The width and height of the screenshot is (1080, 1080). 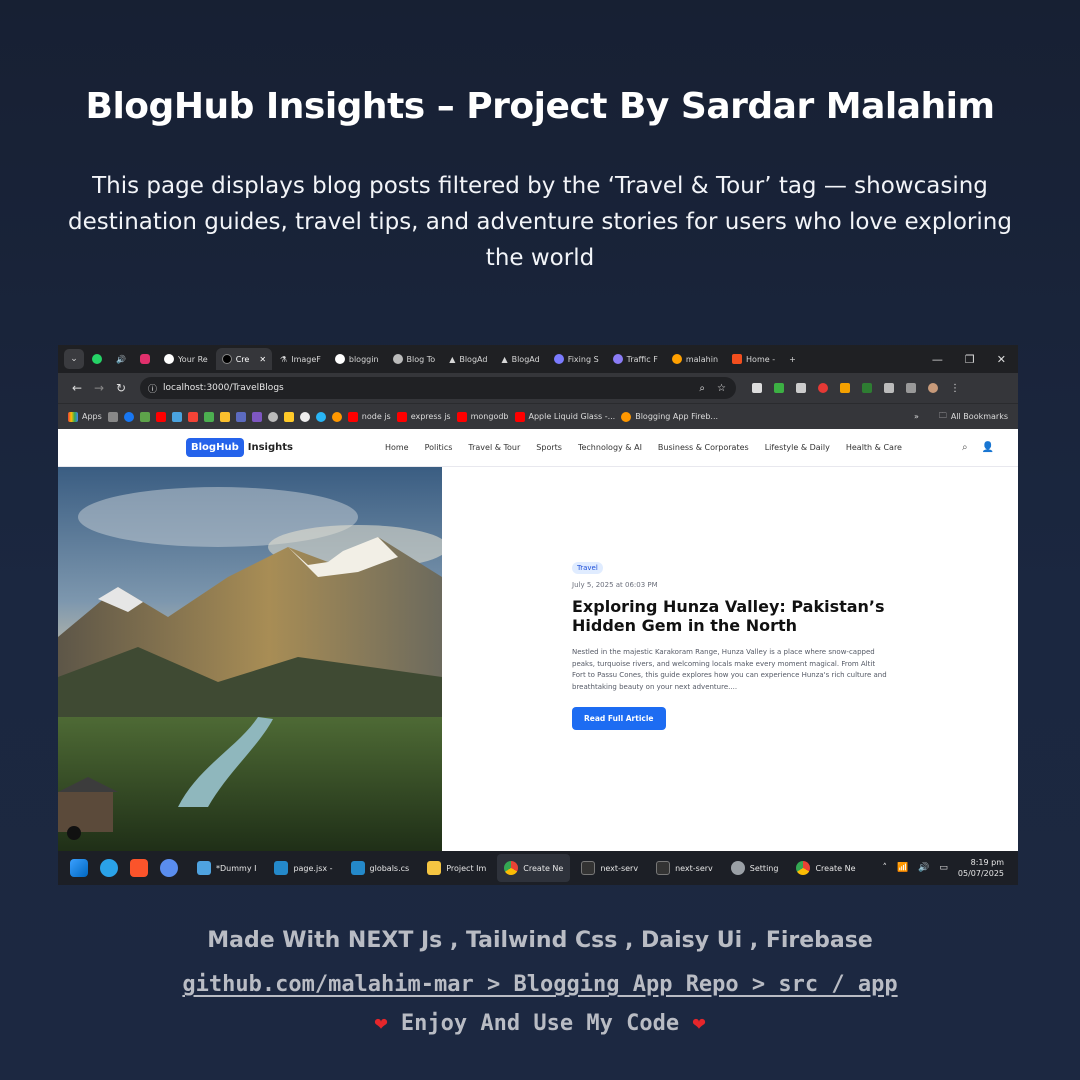 I want to click on tab-search-icon: ⌄, so click(x=74, y=359).